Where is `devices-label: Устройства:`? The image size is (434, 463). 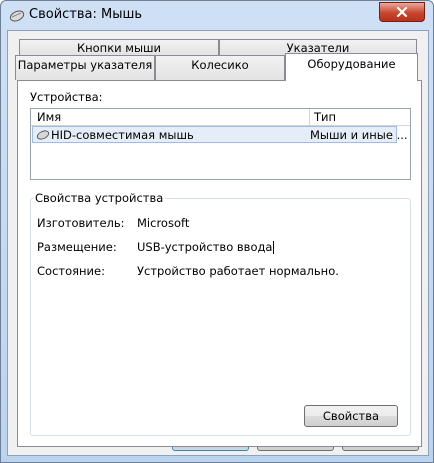
devices-label: Устройства: is located at coordinates (66, 97).